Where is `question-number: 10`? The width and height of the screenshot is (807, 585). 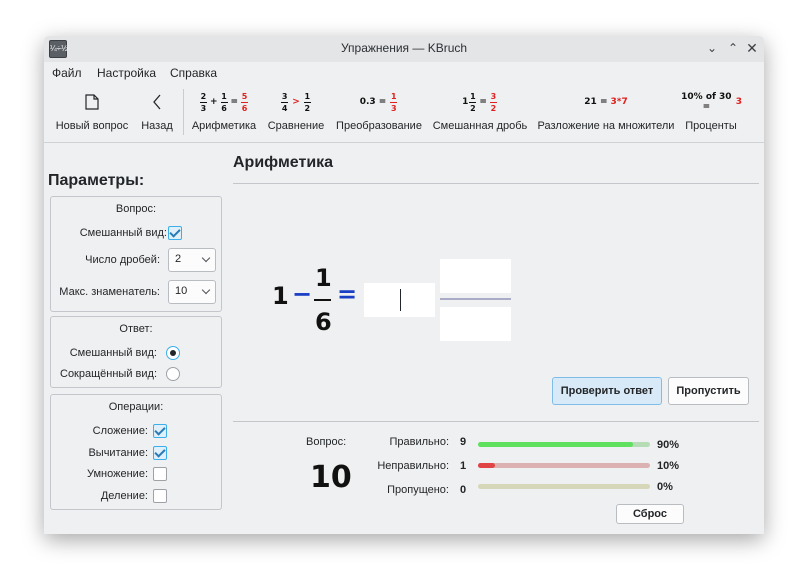 question-number: 10 is located at coordinates (331, 477).